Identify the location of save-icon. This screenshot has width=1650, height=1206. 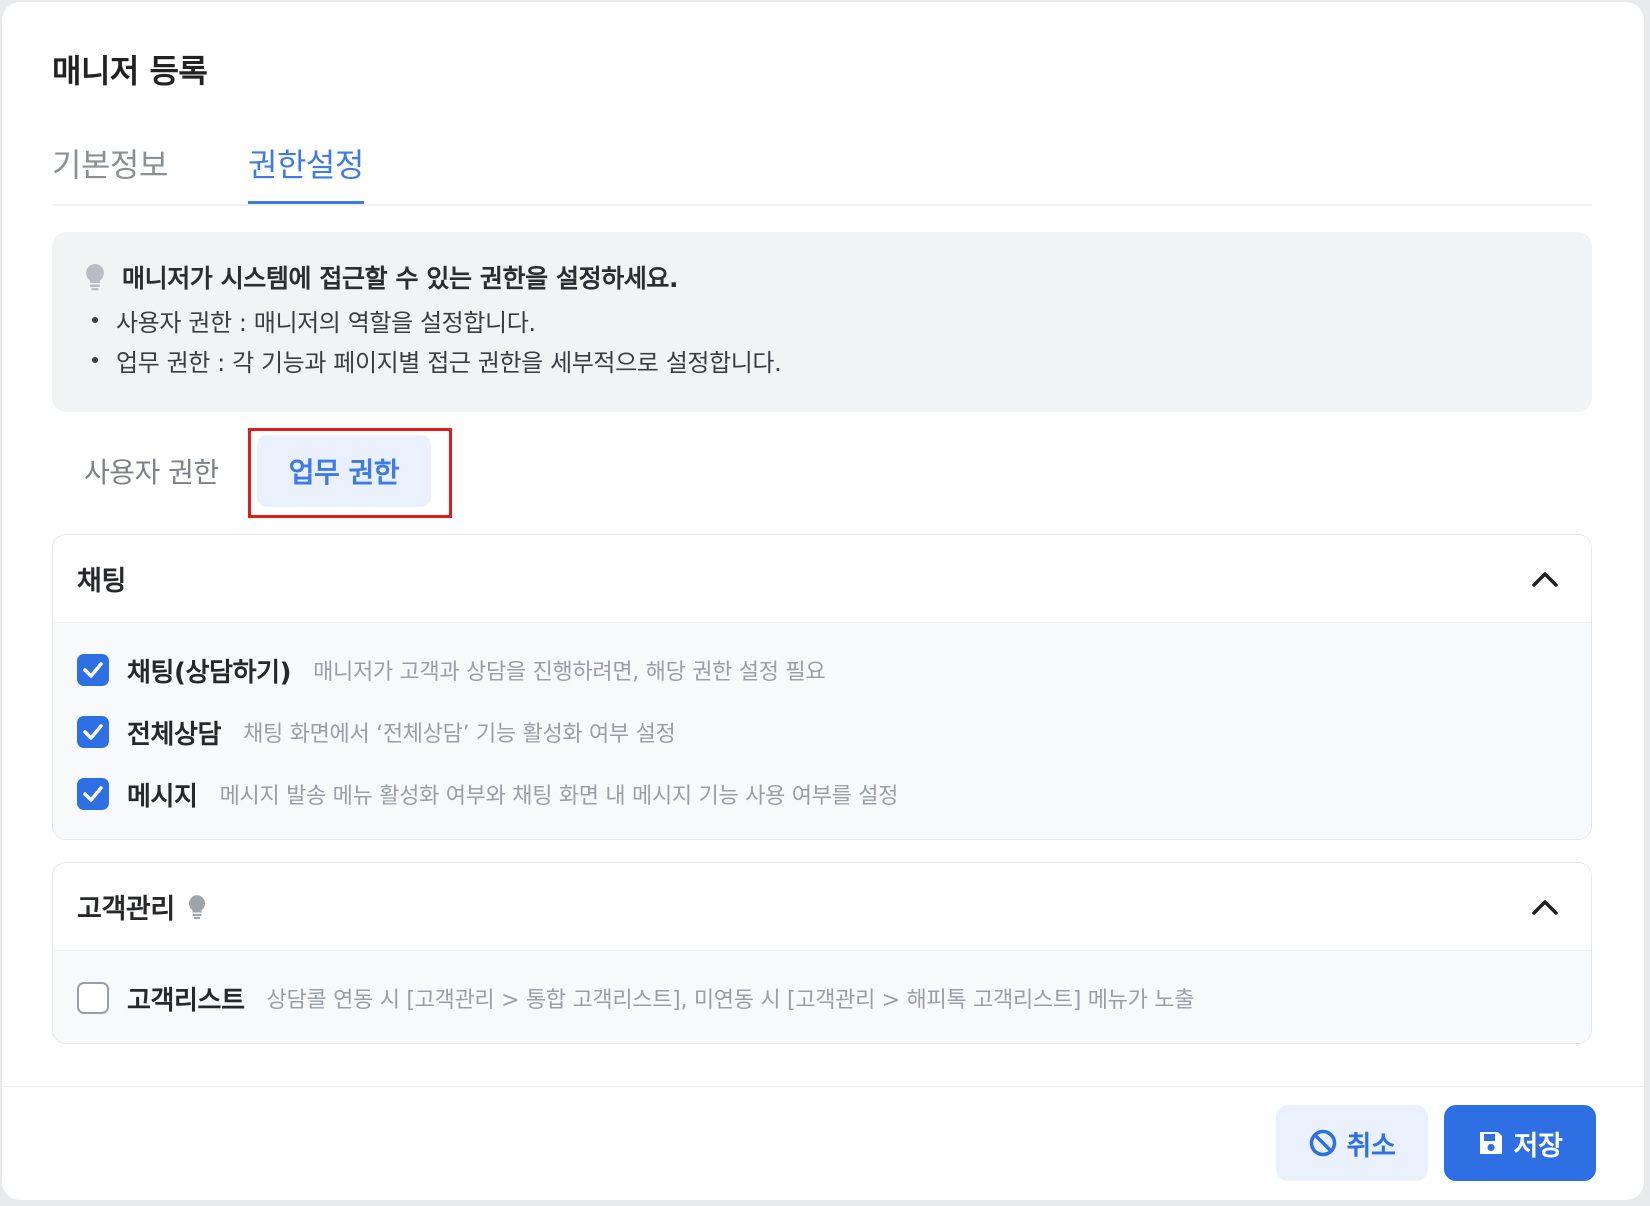
(1491, 1143).